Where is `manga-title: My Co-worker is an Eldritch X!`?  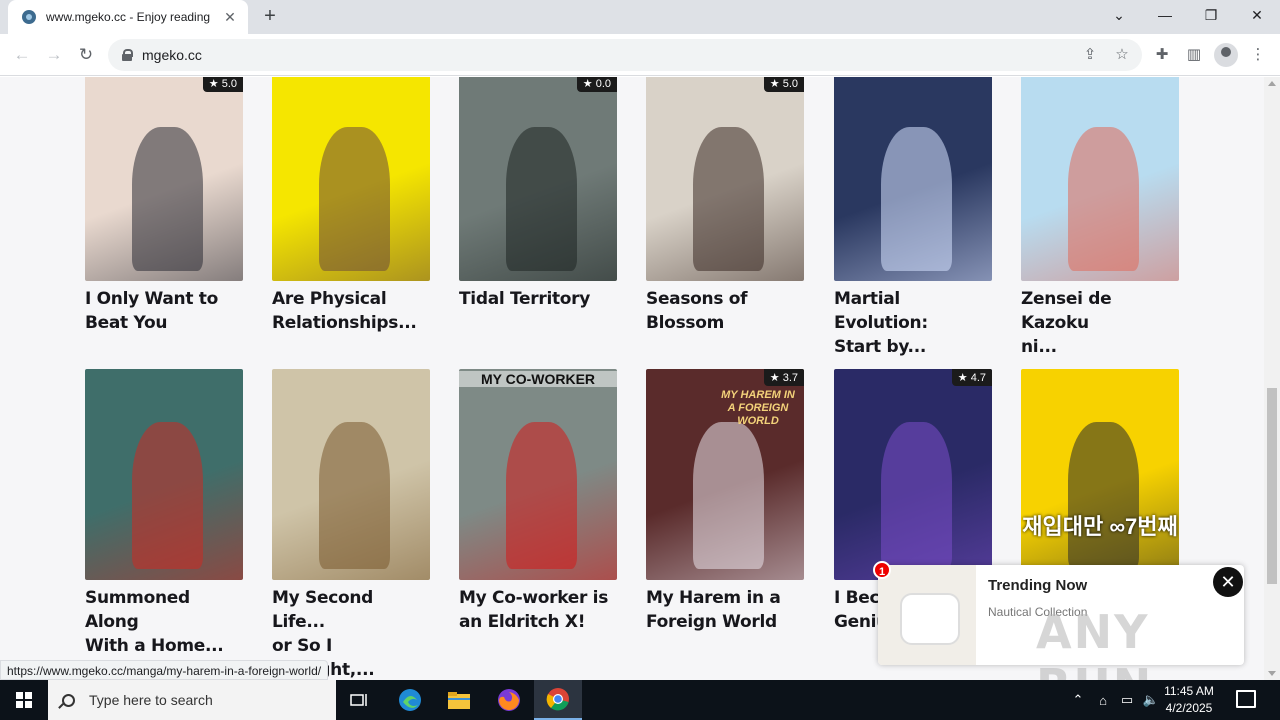
manga-title: My Co-worker is an Eldritch X! is located at coordinates (538, 610).